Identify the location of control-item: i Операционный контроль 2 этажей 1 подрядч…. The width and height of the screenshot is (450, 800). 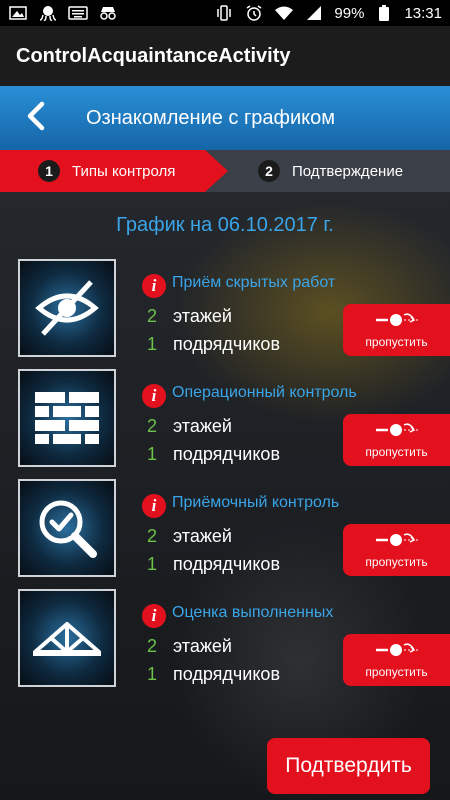
(225, 418).